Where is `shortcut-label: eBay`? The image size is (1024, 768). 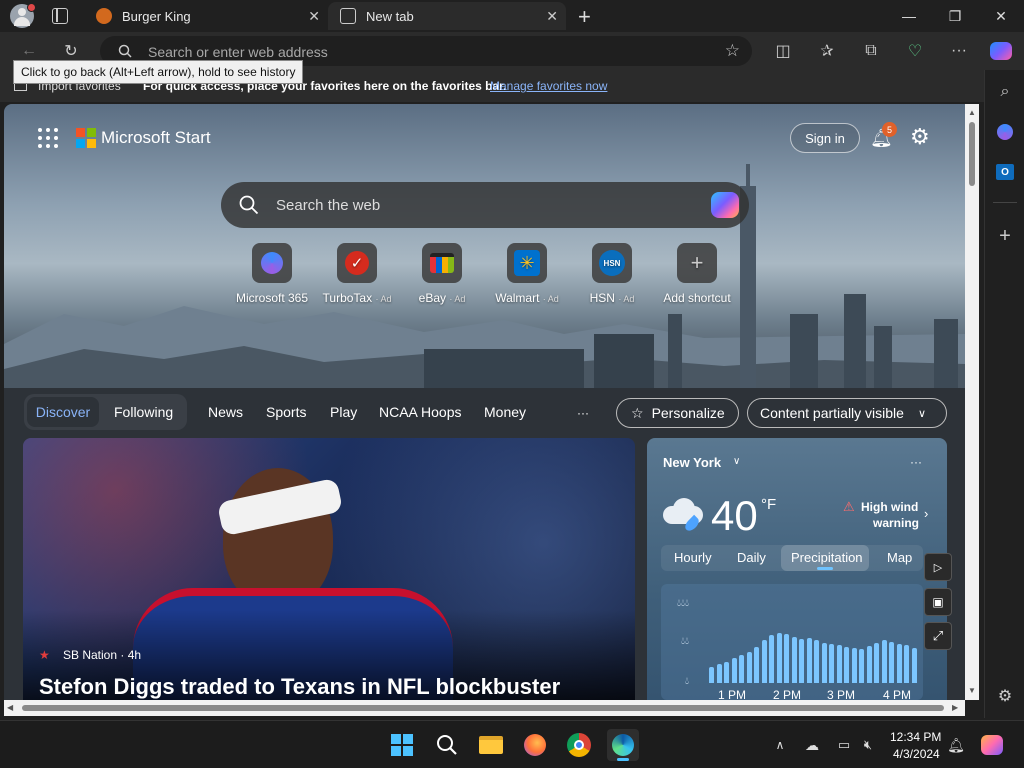 shortcut-label: eBay is located at coordinates (432, 298).